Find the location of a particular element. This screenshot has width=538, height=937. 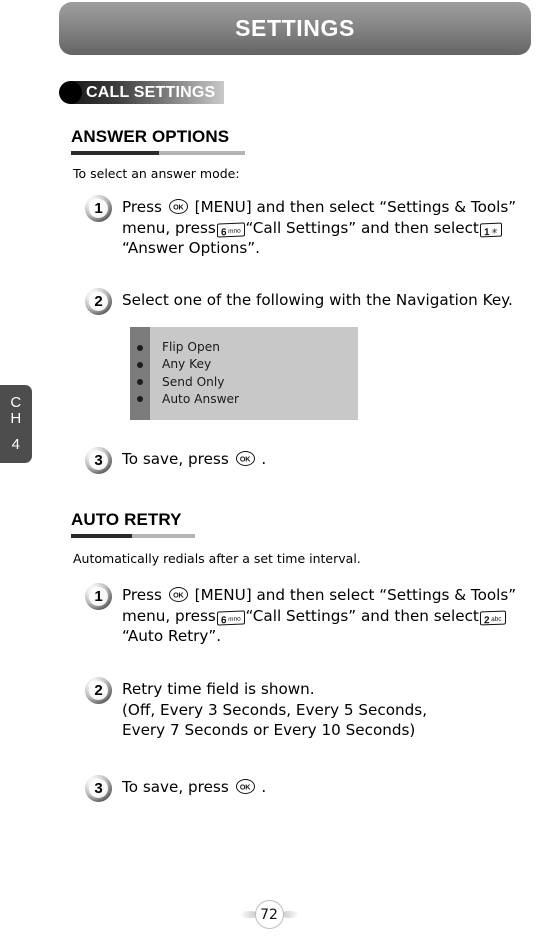

chapter-tab-number: 4 is located at coordinates (16, 444).